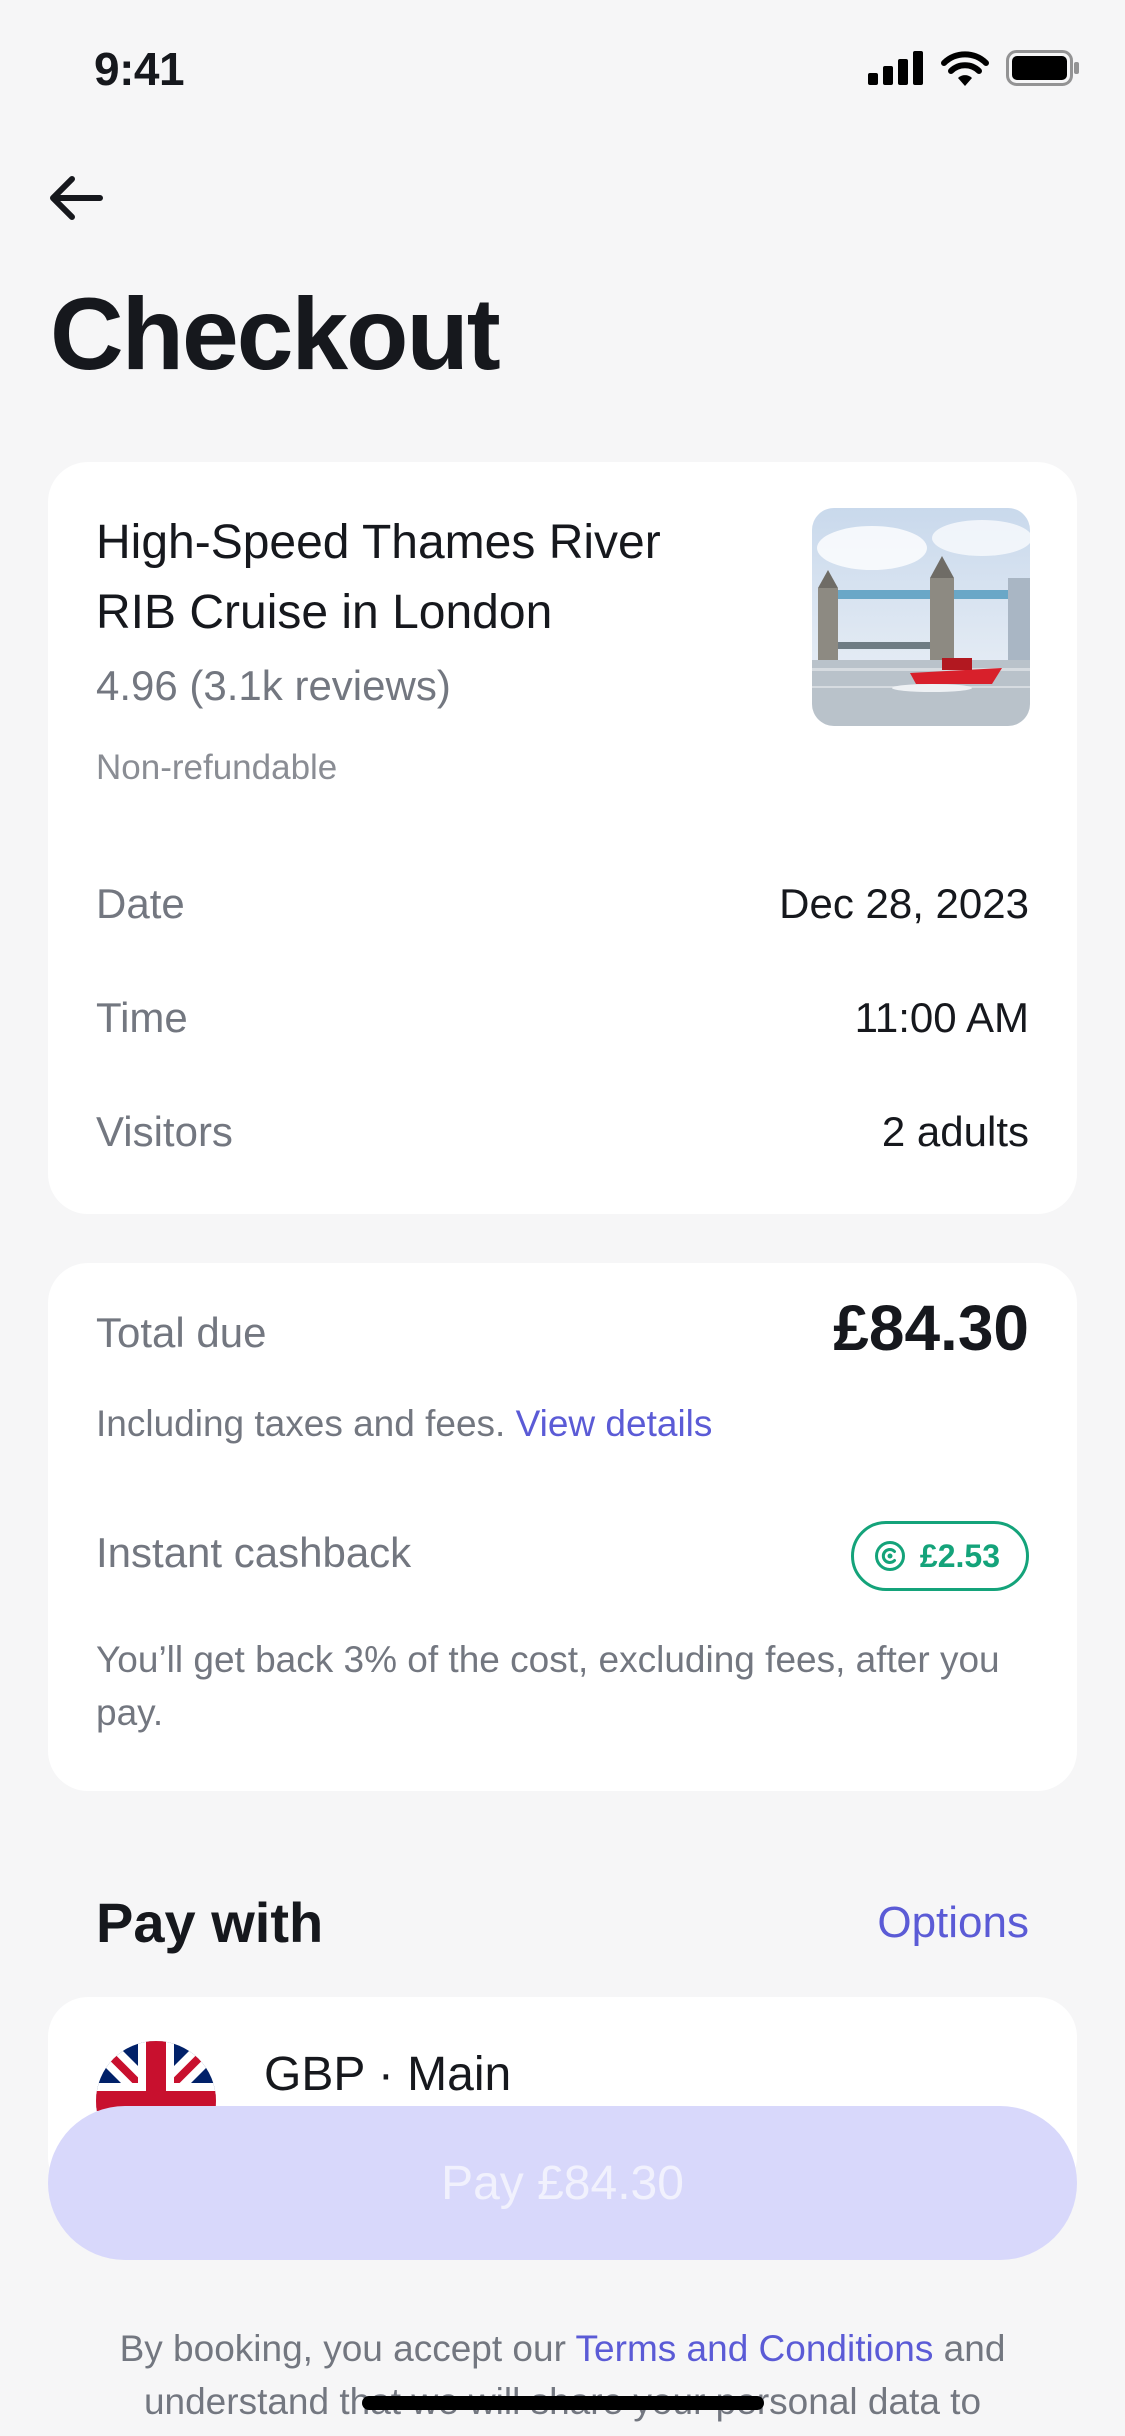  I want to click on time-value: 11:00 AM, so click(941, 1017).